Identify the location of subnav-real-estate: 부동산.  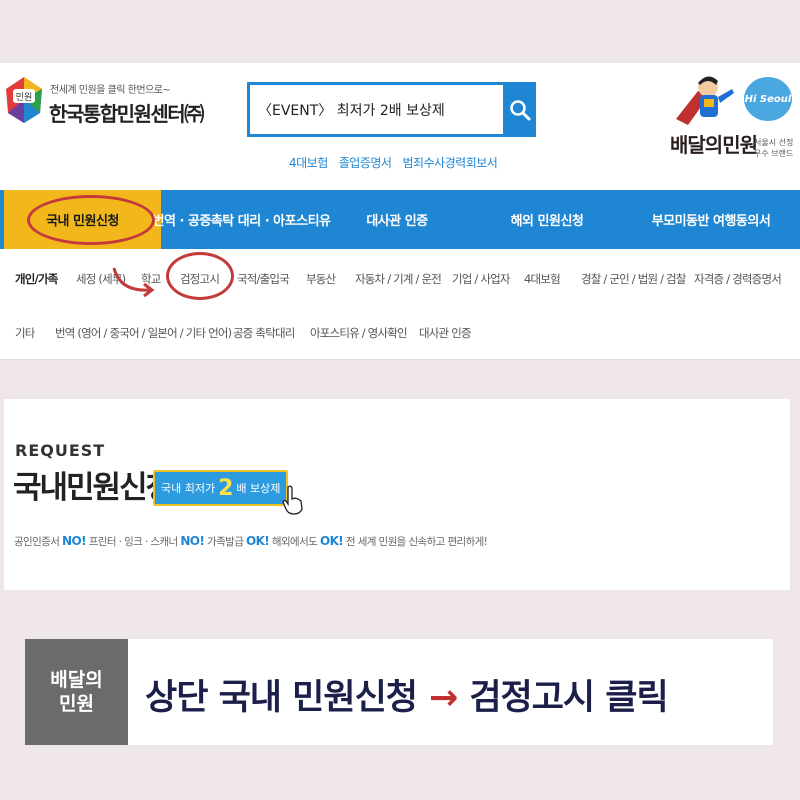
(321, 279).